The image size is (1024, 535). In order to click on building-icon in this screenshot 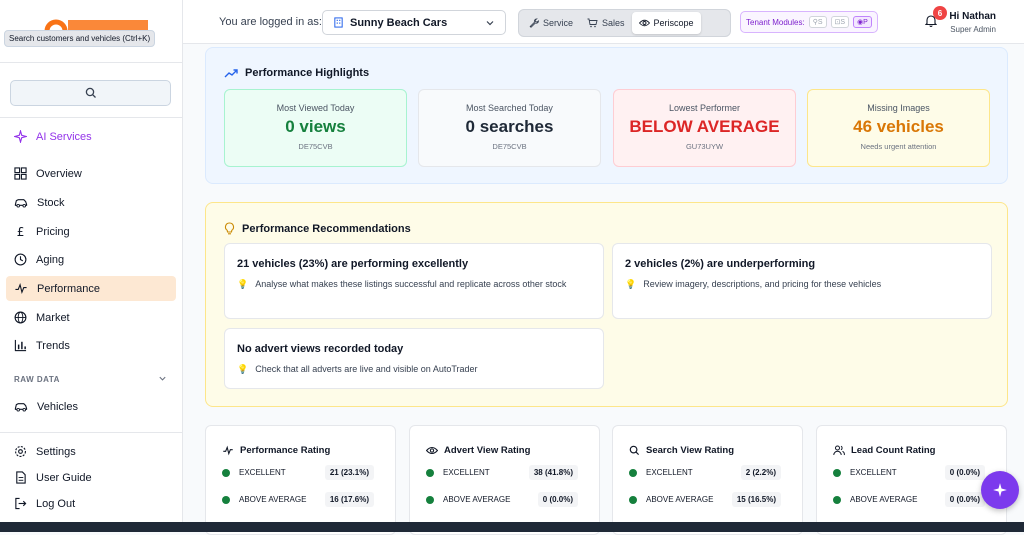, I will do `click(338, 22)`.